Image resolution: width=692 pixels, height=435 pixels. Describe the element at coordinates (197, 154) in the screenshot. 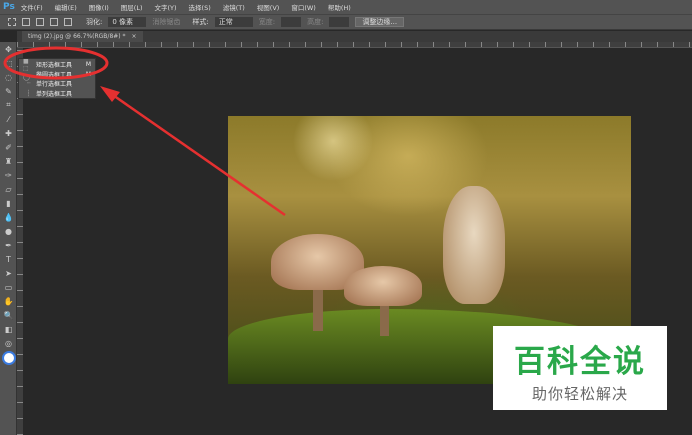

I see `annotation-arrow-line` at that location.